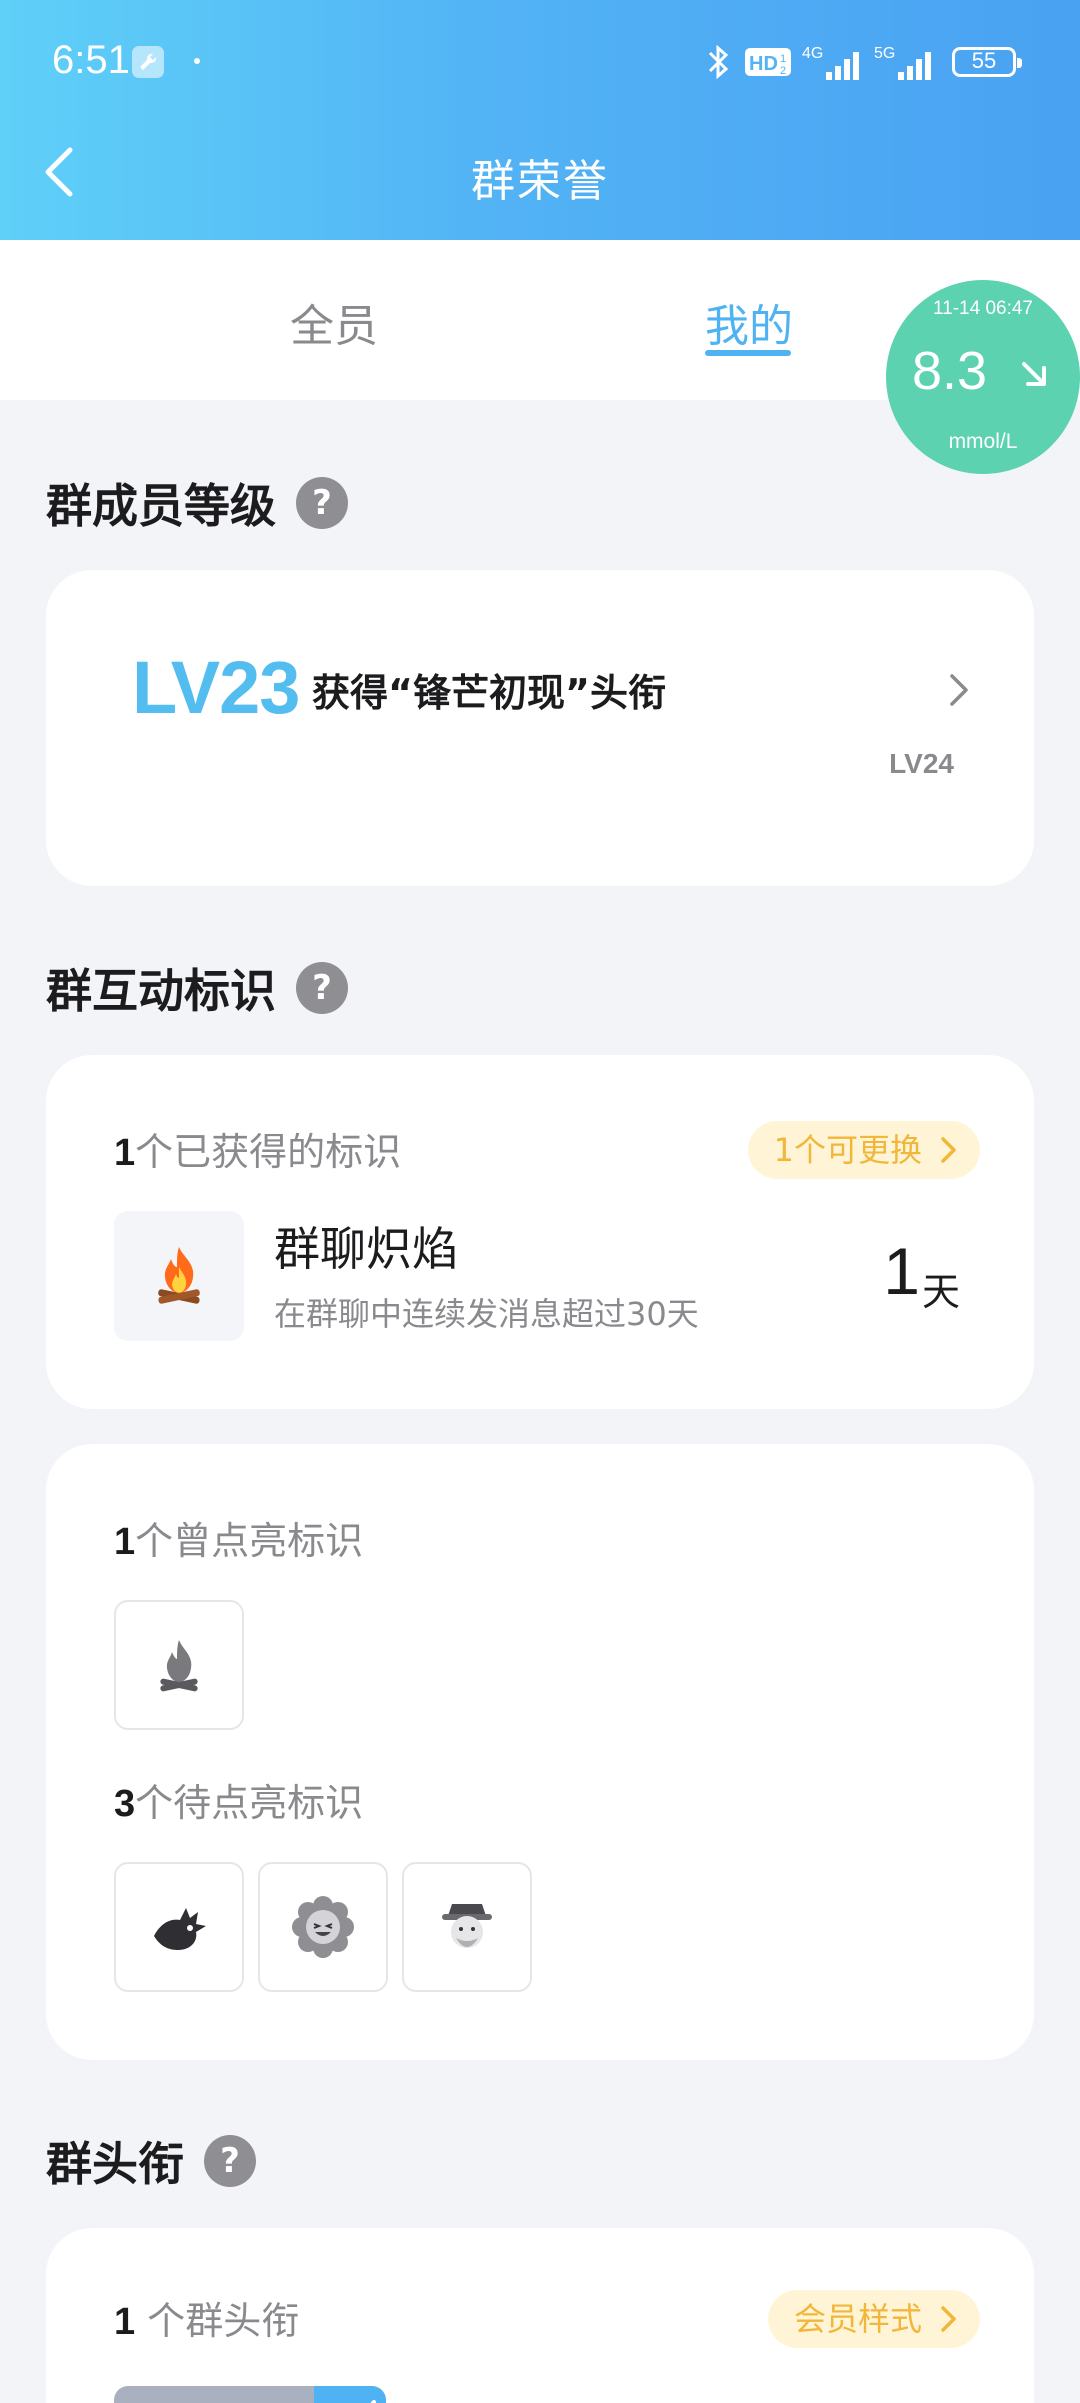 Image resolution: width=1080 pixels, height=2403 pixels. I want to click on earned-count: 1, so click(125, 1153).